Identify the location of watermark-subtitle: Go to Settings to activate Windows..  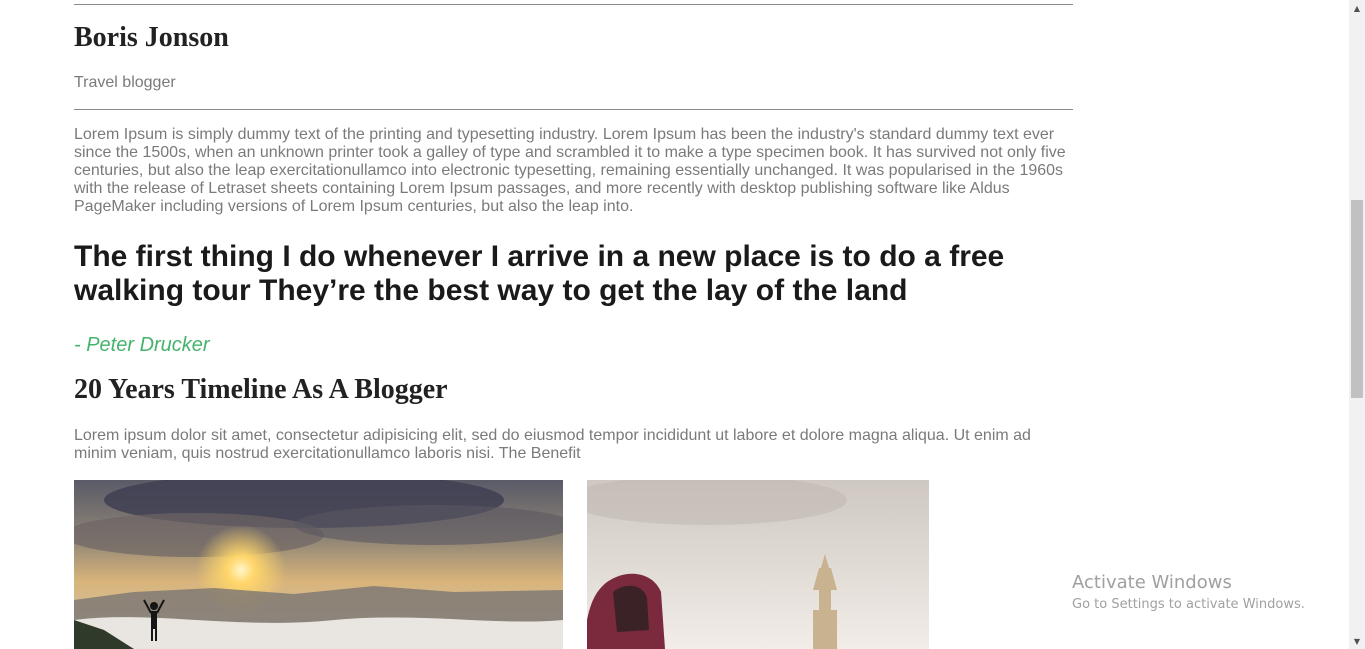
(1188, 604).